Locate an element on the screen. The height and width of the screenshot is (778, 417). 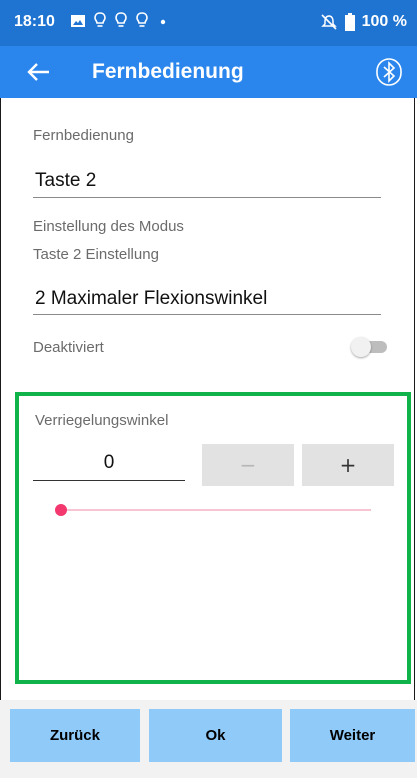
toggle-thumb is located at coordinates (361, 347).